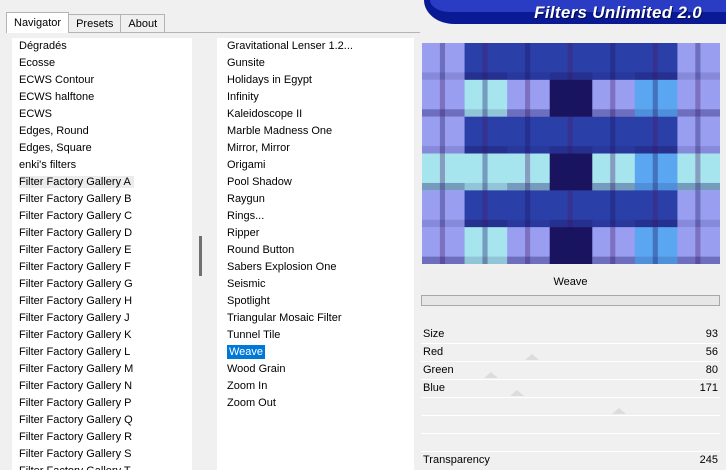 This screenshot has width=726, height=470. I want to click on category-item-label: ECWS, so click(35, 114).